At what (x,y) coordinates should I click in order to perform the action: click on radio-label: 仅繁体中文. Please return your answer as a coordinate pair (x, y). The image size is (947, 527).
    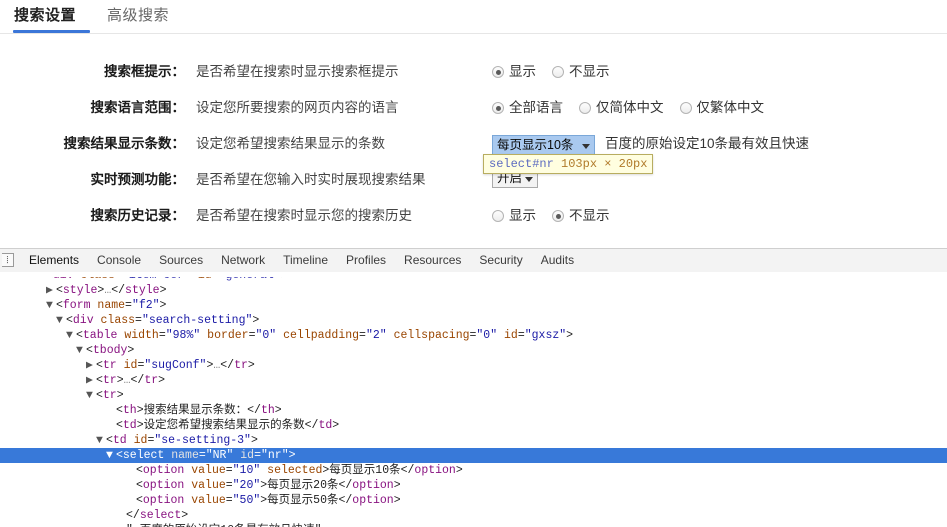
    Looking at the image, I should click on (731, 107).